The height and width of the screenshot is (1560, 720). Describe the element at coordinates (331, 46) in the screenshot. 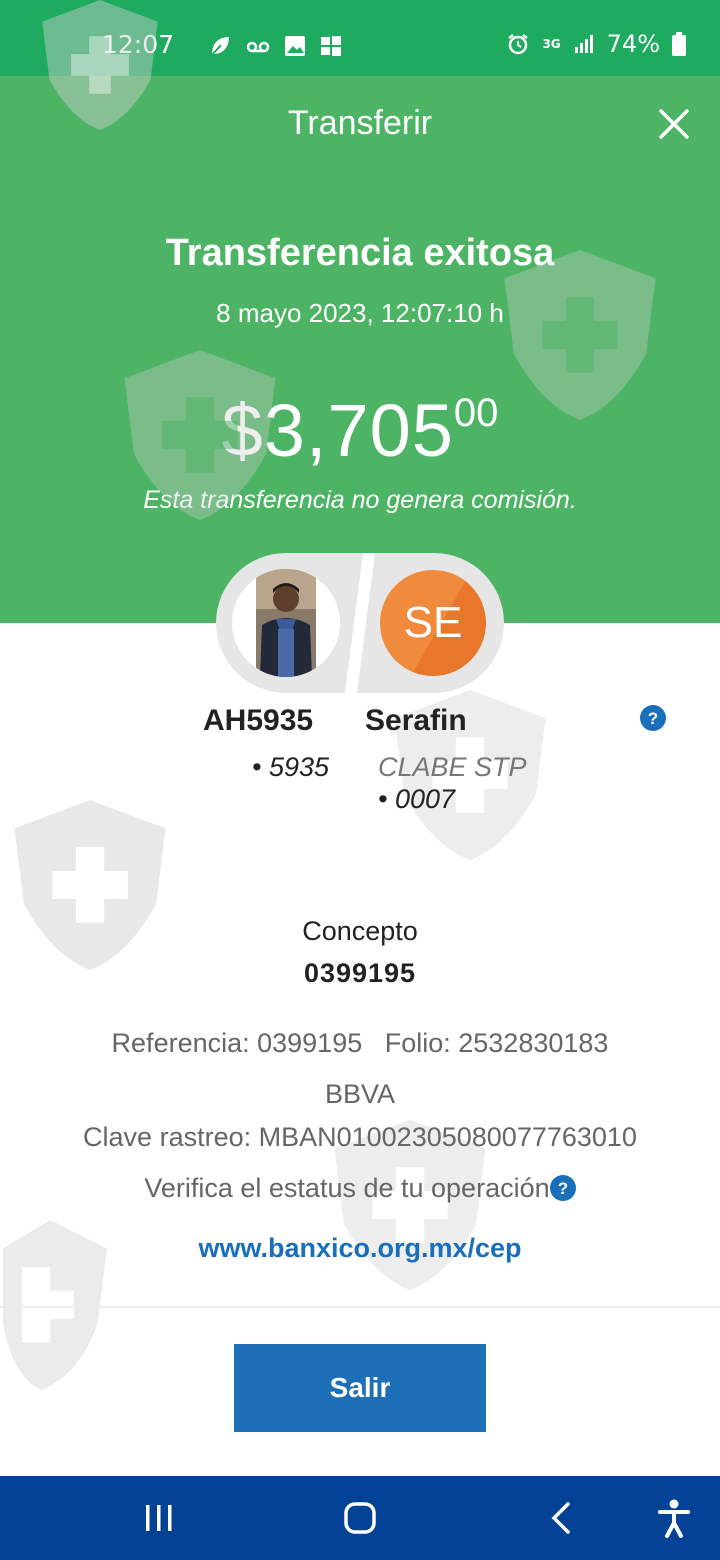

I see `windows-icon` at that location.